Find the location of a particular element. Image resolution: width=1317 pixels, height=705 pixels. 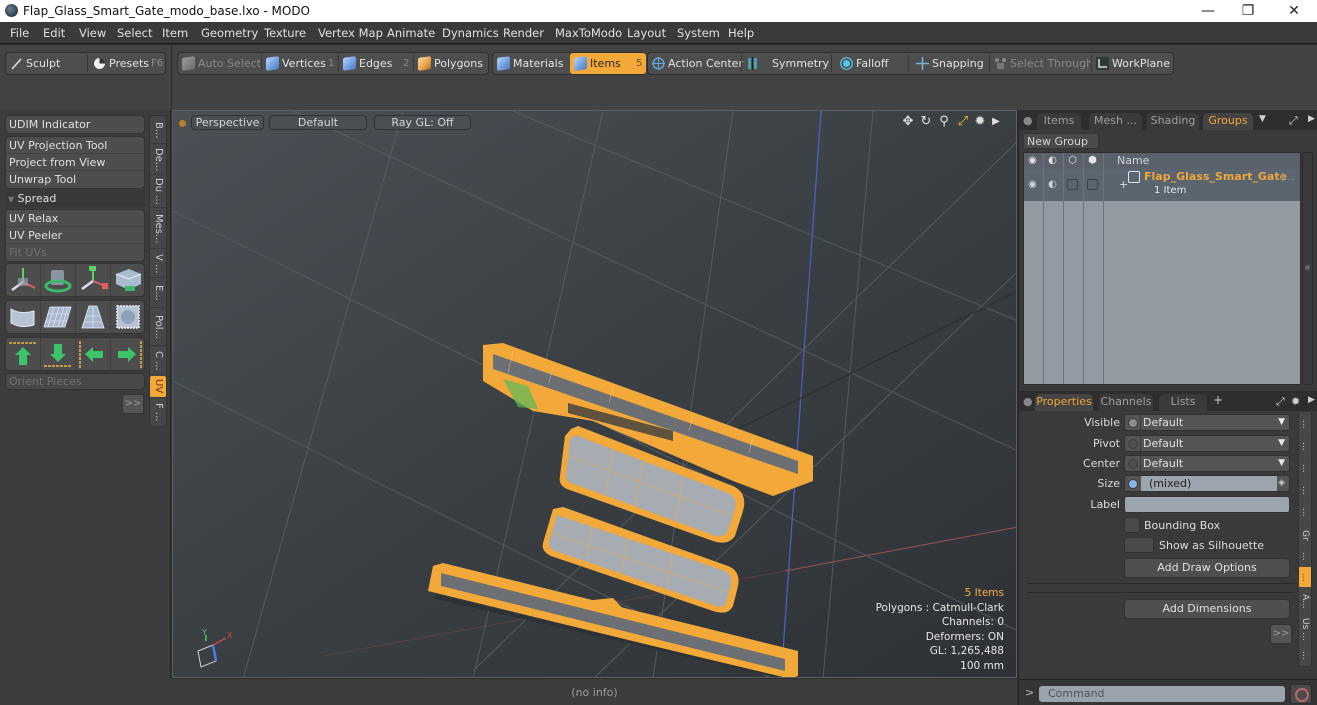

symmetry-button: Symmetry is located at coordinates (786, 63).